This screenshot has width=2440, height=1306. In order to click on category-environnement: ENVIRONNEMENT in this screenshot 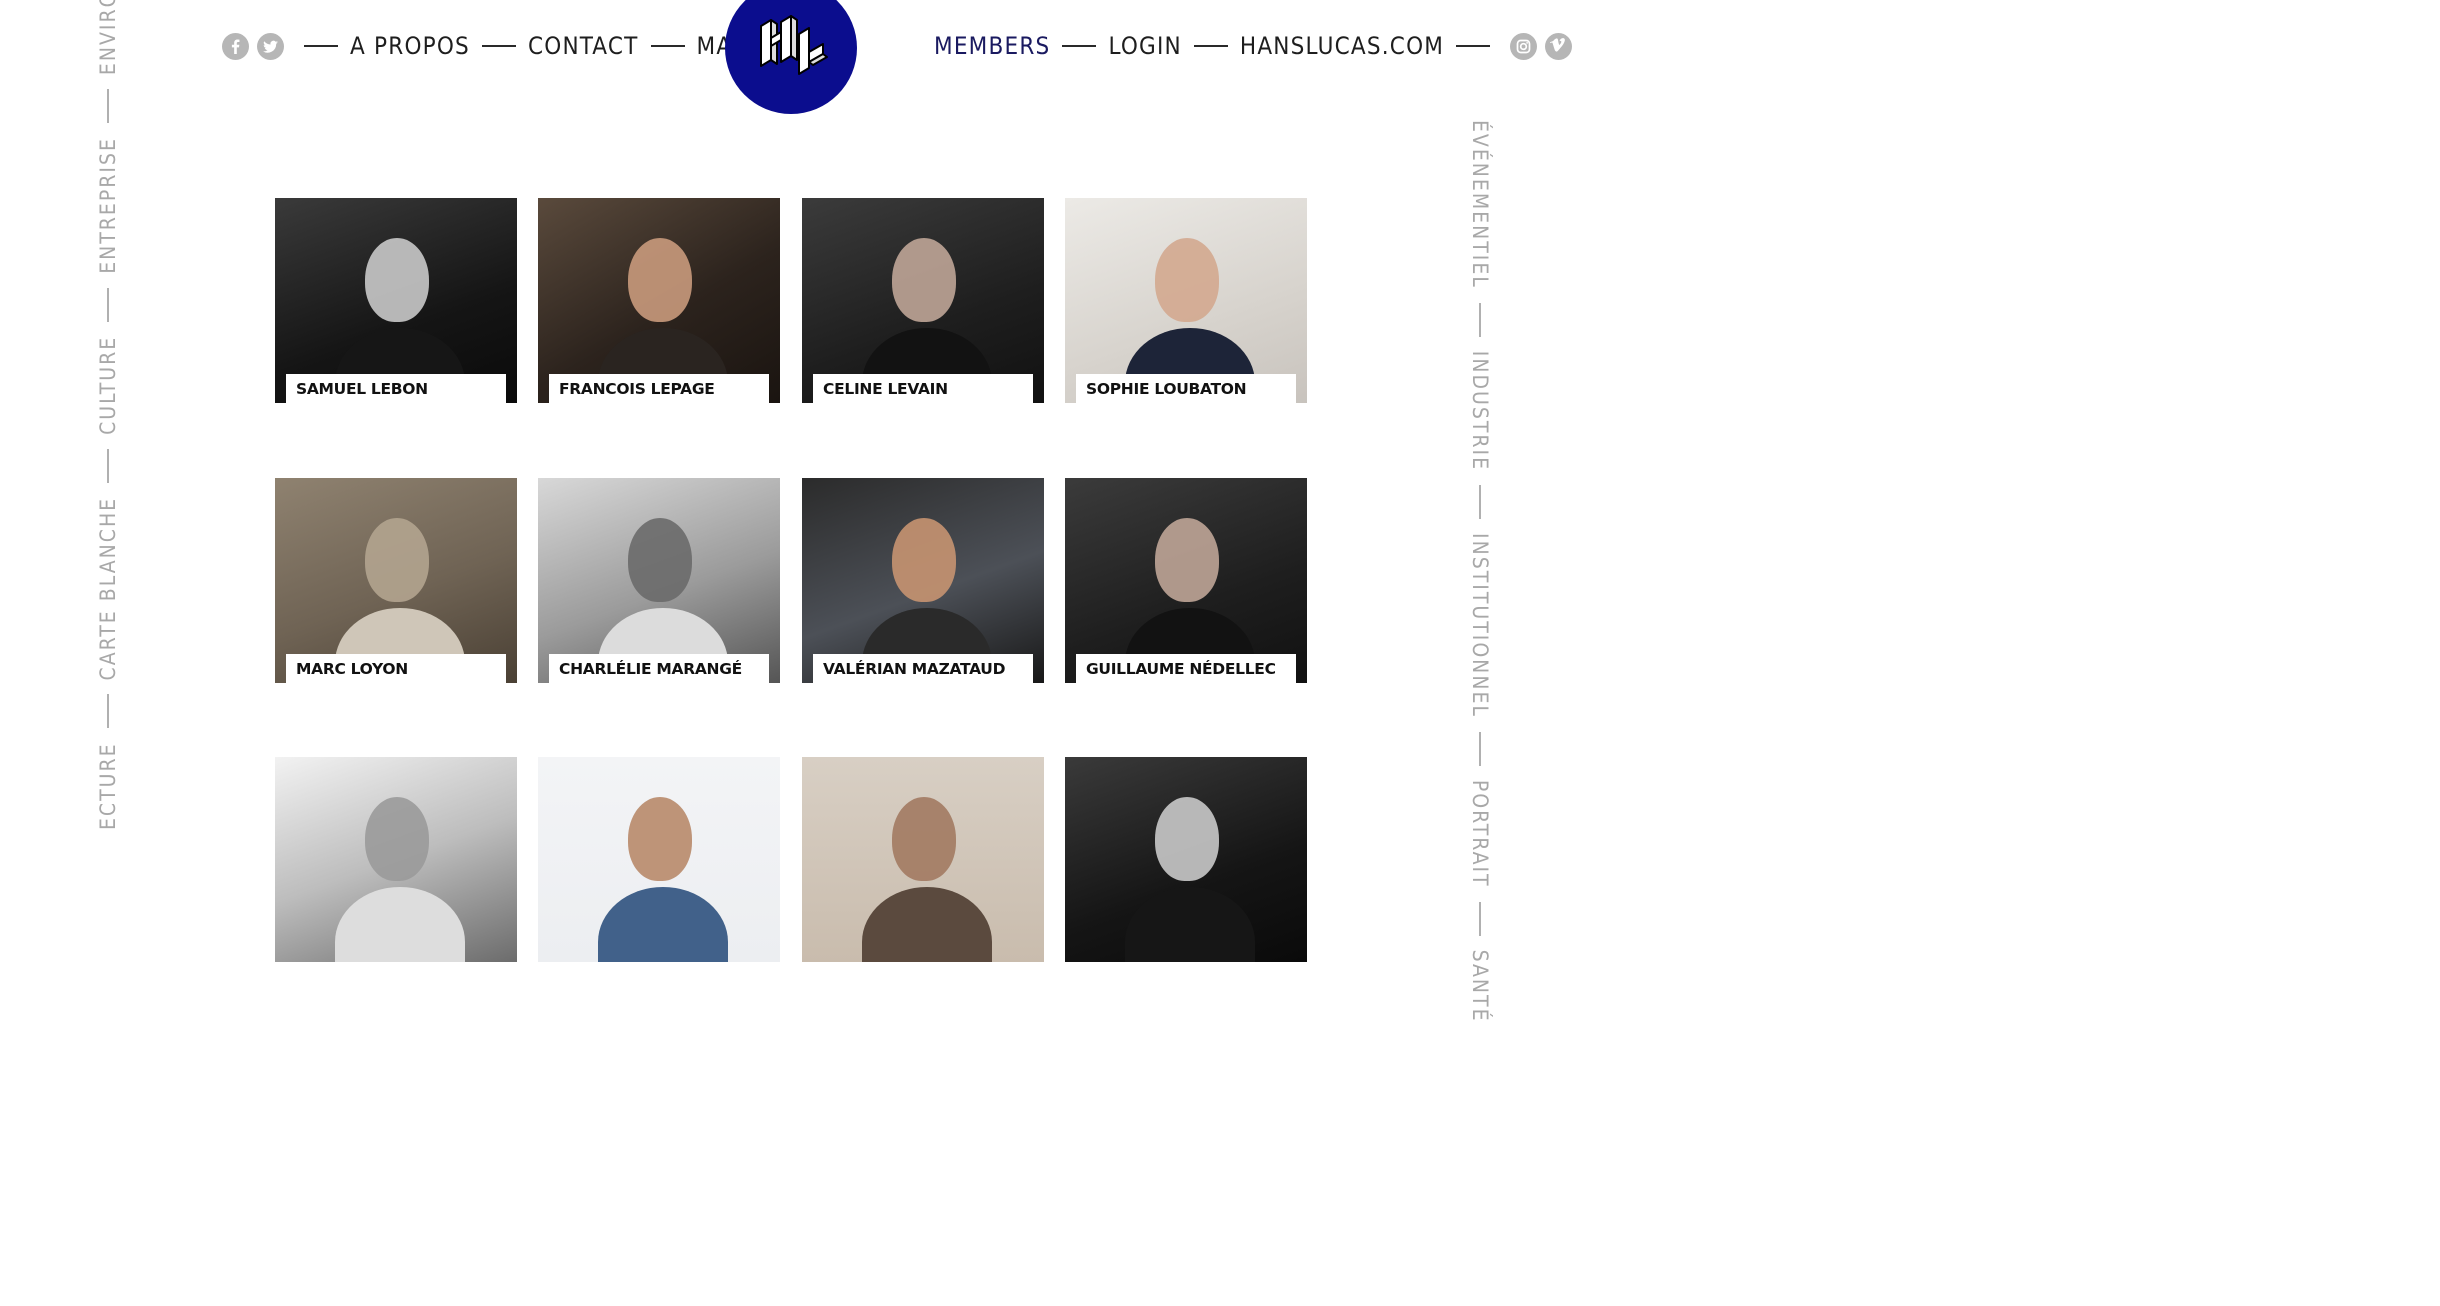, I will do `click(108, 37)`.